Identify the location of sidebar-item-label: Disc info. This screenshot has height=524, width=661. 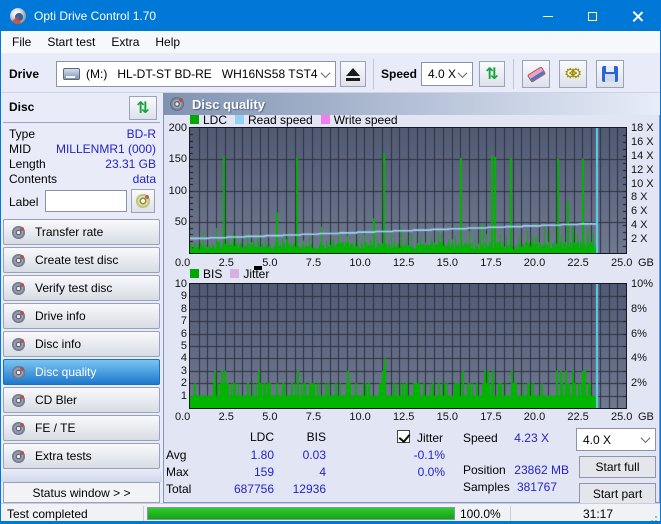
(58, 344).